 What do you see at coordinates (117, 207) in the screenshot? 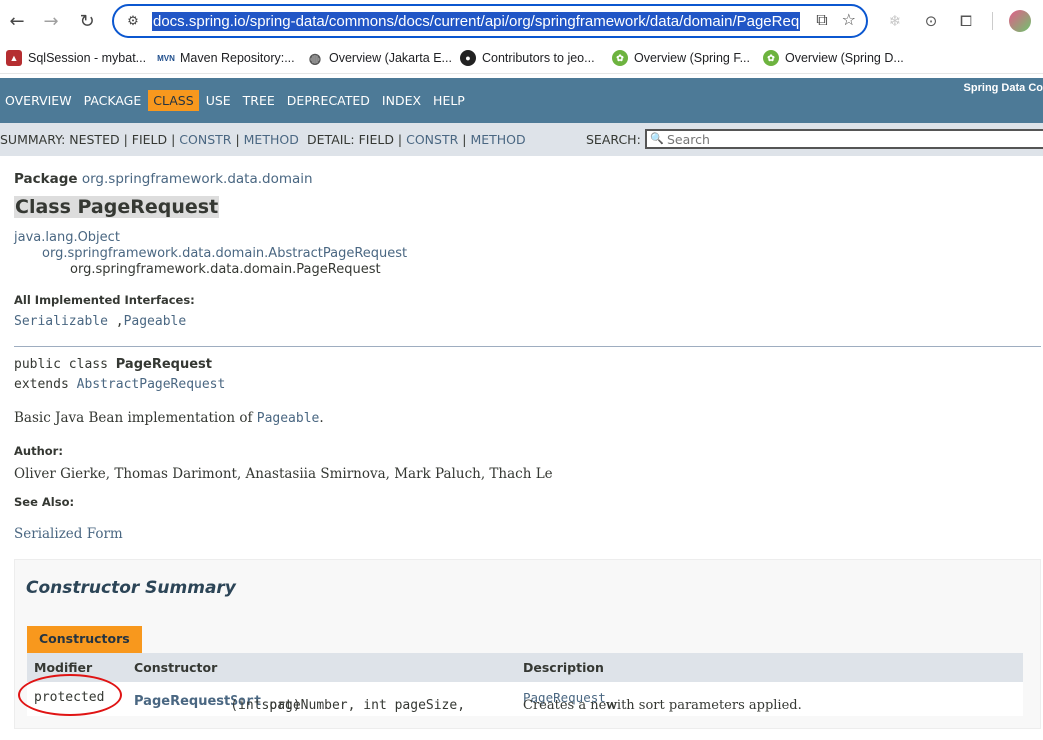
I see `page-title: Class PageRequest` at bounding box center [117, 207].